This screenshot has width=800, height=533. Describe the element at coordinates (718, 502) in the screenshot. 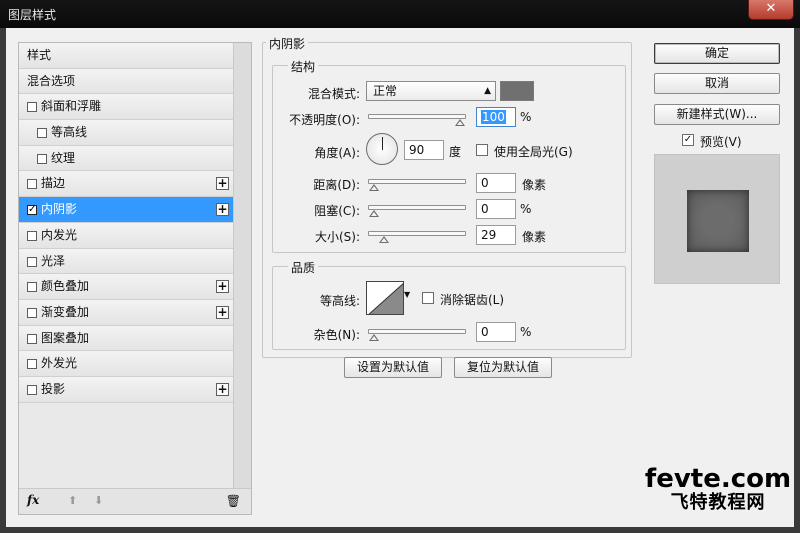

I see `watermark-site-name: 飞特教程网` at that location.